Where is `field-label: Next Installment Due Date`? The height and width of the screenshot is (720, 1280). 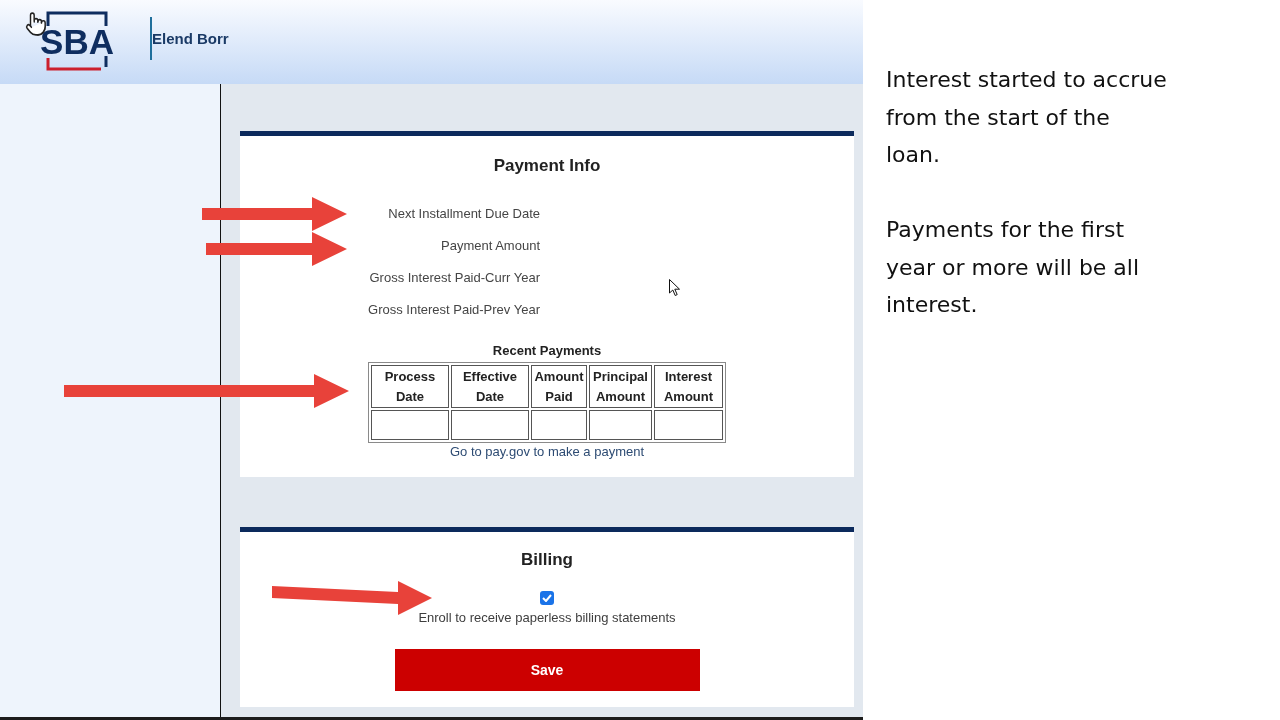 field-label: Next Installment Due Date is located at coordinates (464, 214).